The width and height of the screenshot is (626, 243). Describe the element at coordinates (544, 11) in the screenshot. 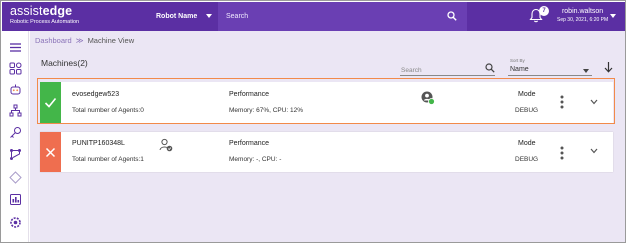

I see `notification-badge: 7` at that location.